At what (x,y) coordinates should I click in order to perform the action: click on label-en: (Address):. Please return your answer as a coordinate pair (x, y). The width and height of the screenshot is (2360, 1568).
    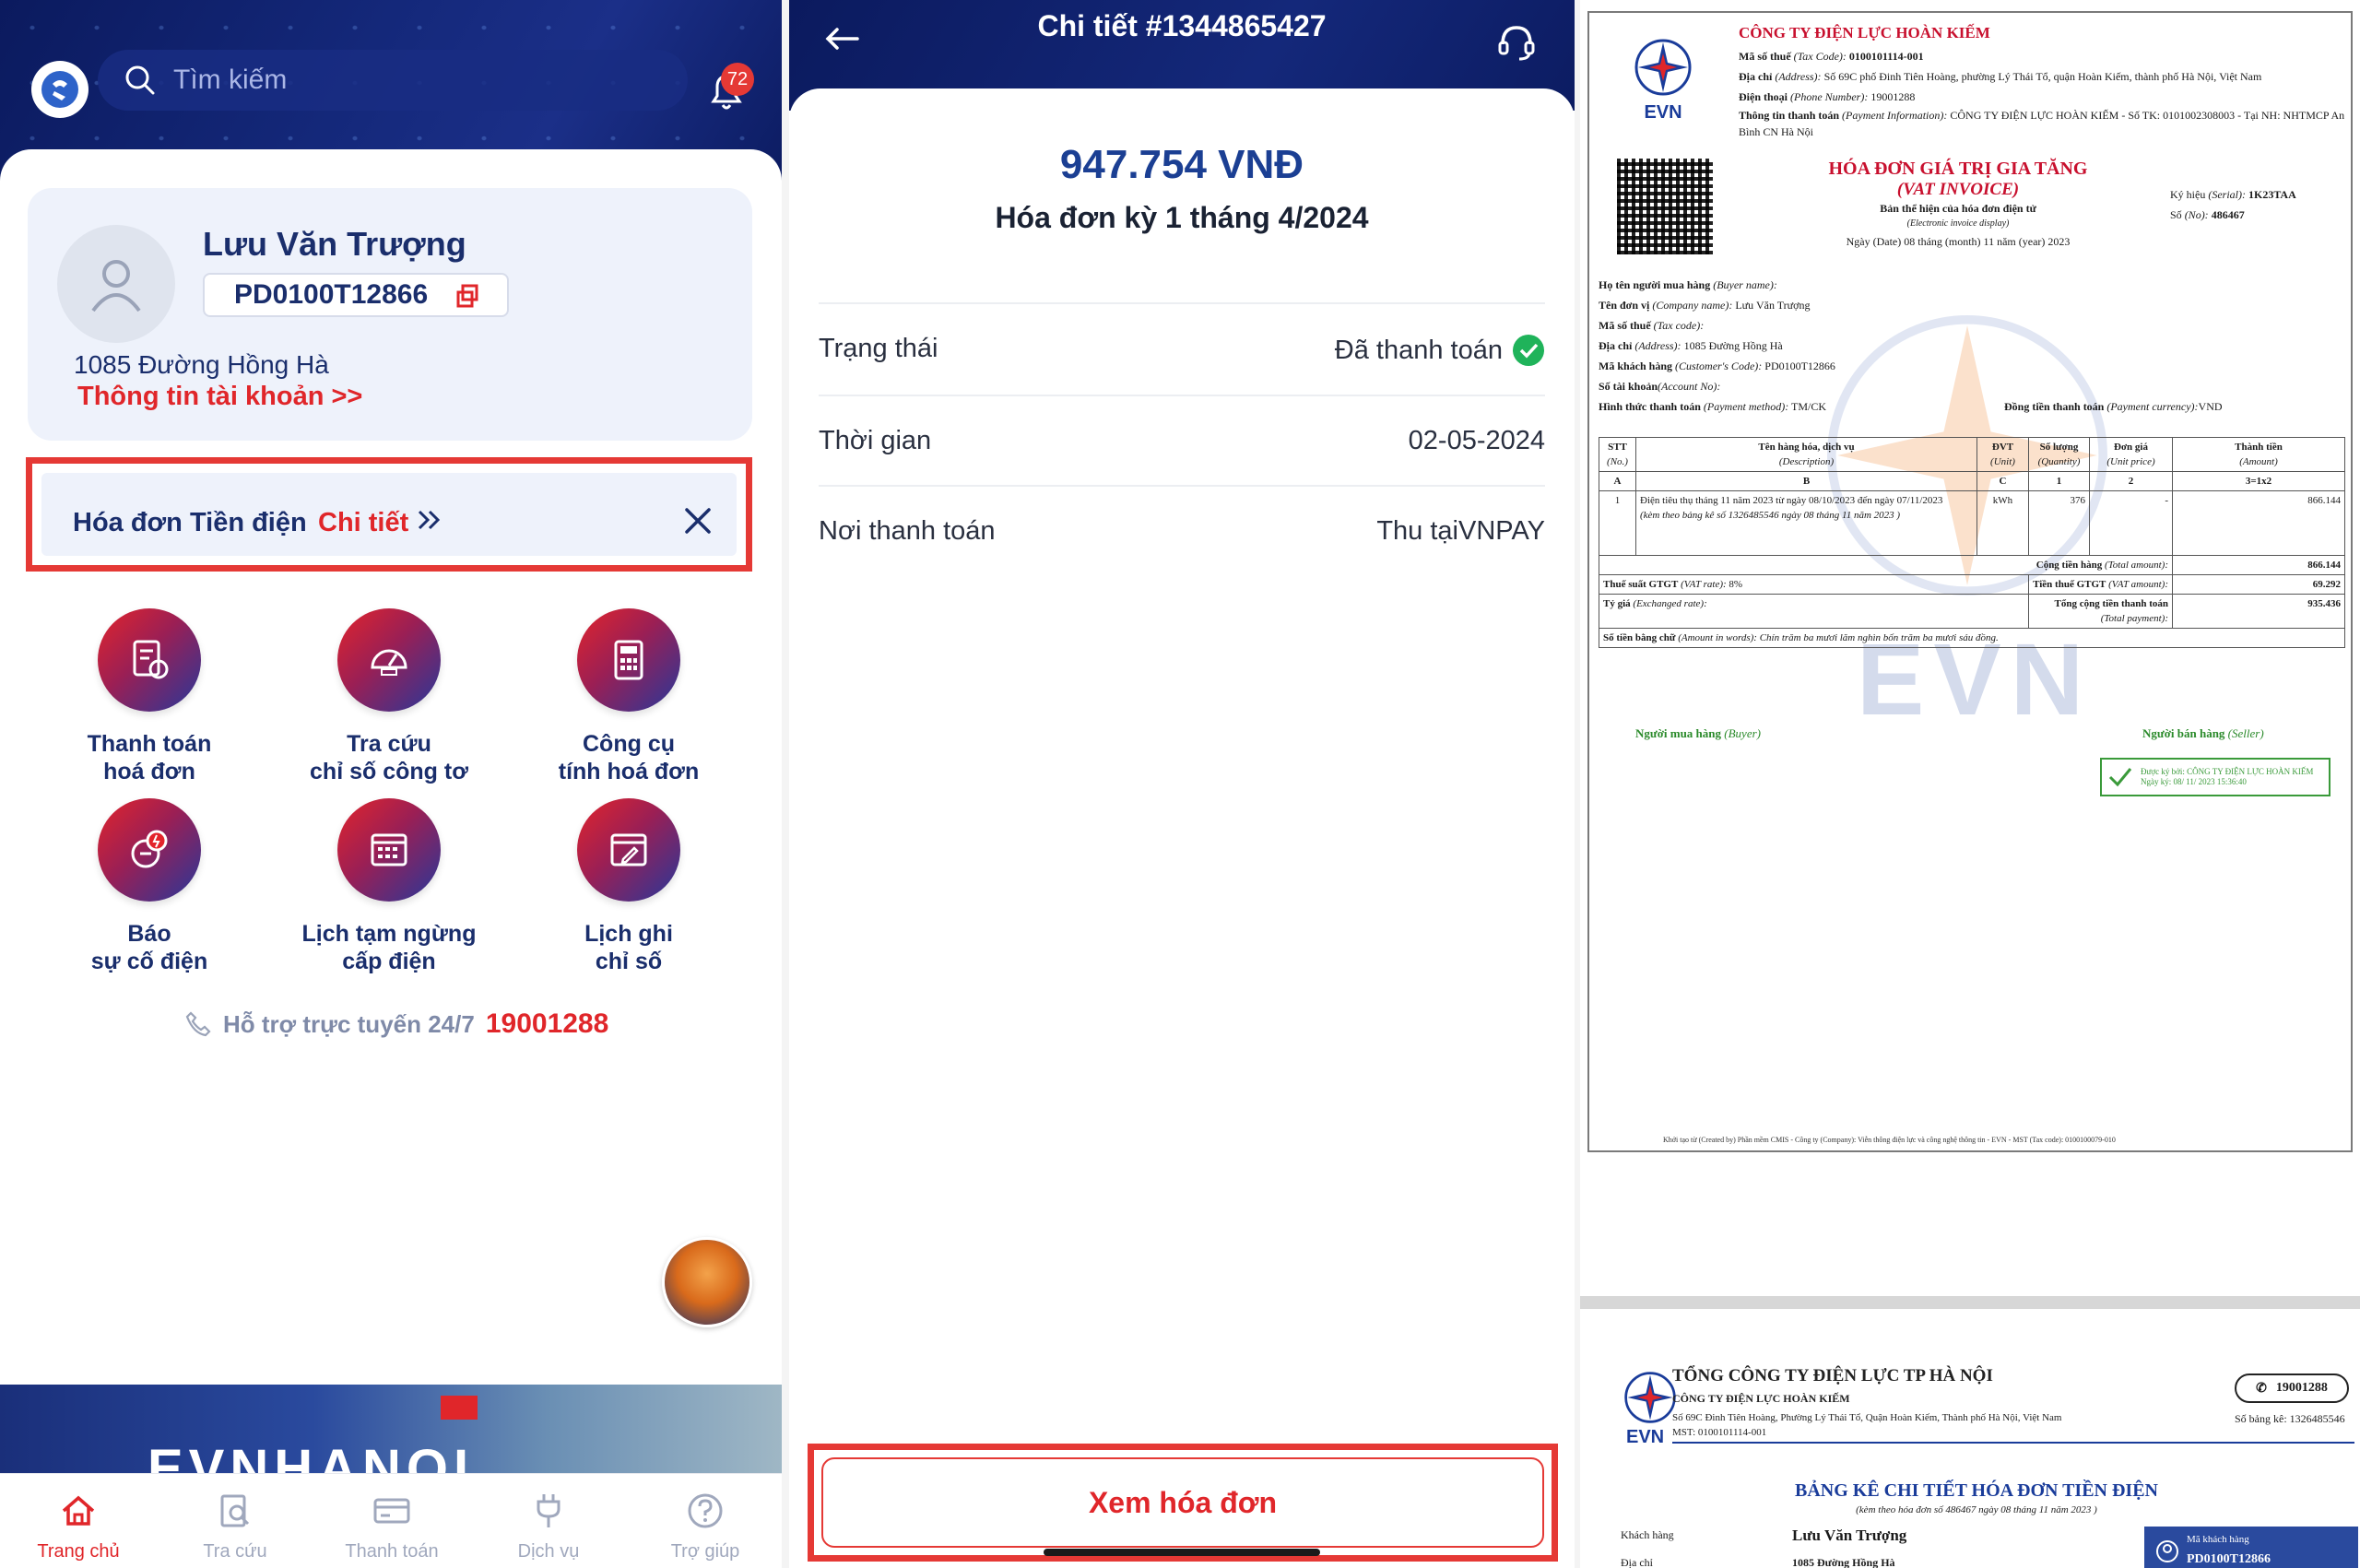
    Looking at the image, I should click on (1798, 77).